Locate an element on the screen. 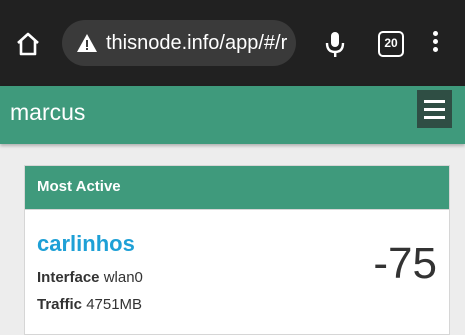 Image resolution: width=465 pixels, height=335 pixels. traffic-label: Traffic is located at coordinates (60, 304).